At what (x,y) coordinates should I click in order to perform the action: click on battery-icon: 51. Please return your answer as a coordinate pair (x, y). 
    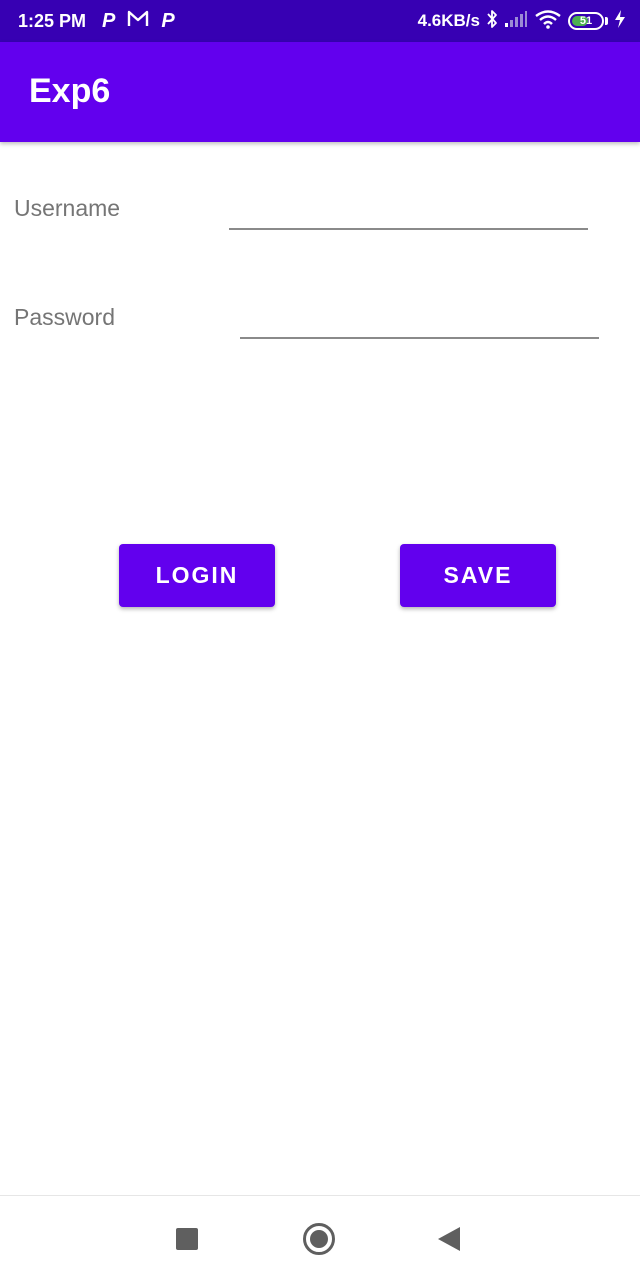
    Looking at the image, I should click on (586, 21).